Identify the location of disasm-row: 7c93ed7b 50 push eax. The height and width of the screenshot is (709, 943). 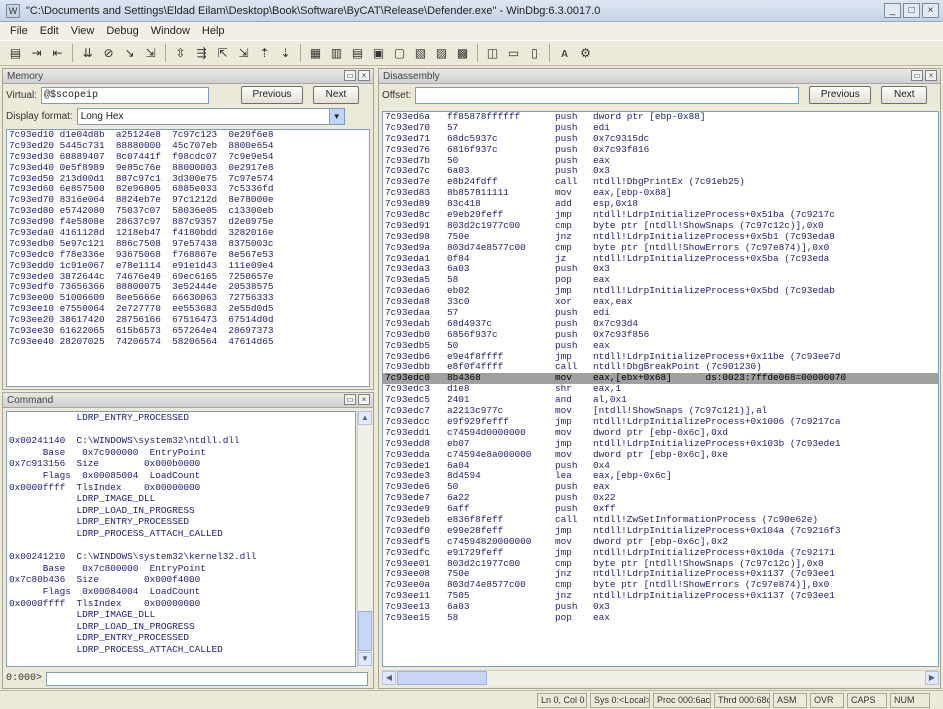
(660, 161).